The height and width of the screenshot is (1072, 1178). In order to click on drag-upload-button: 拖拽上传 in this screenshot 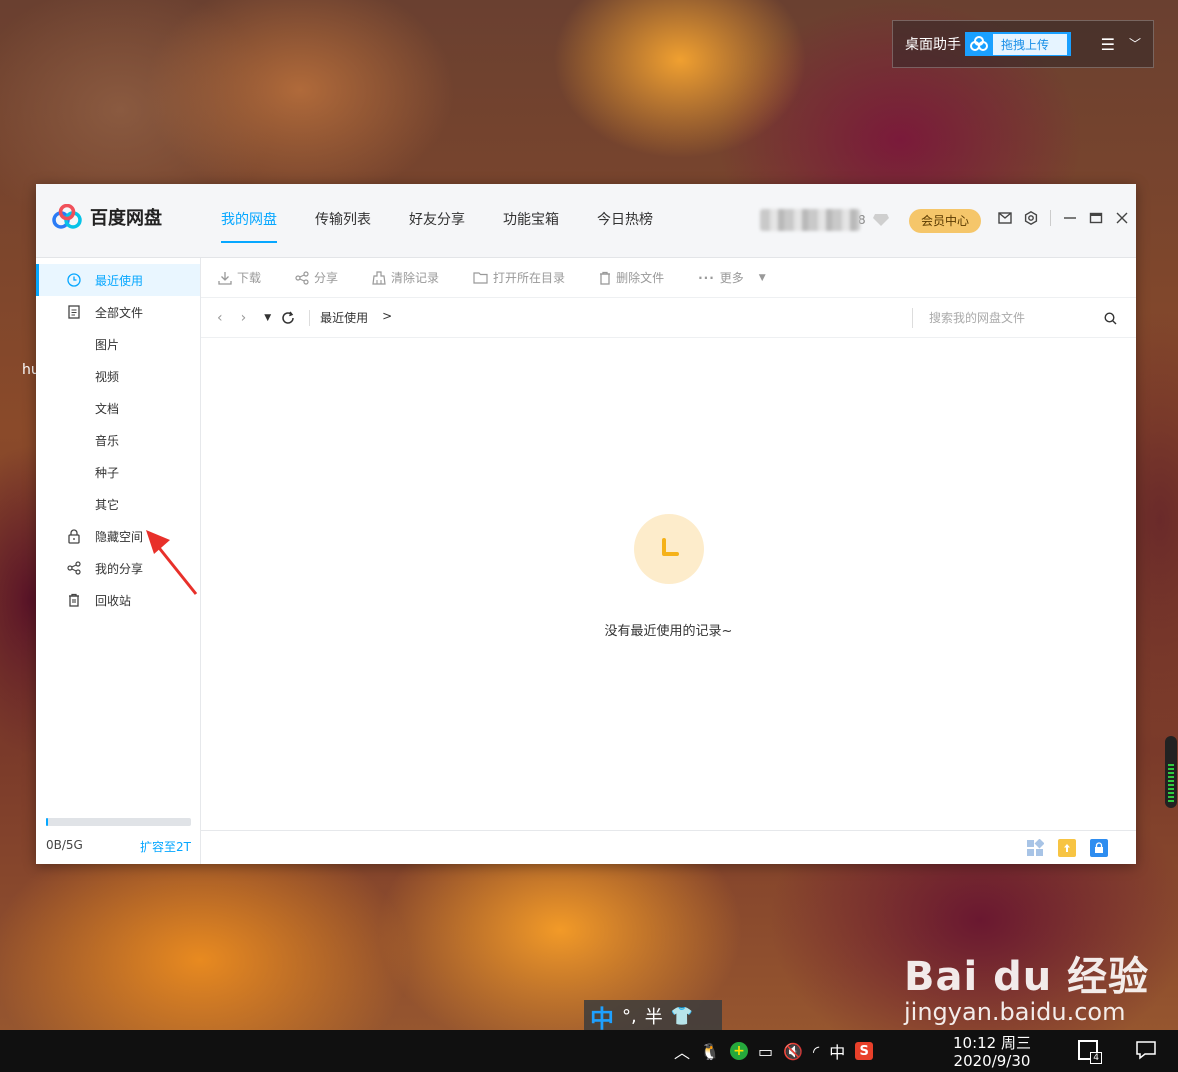, I will do `click(1018, 44)`.